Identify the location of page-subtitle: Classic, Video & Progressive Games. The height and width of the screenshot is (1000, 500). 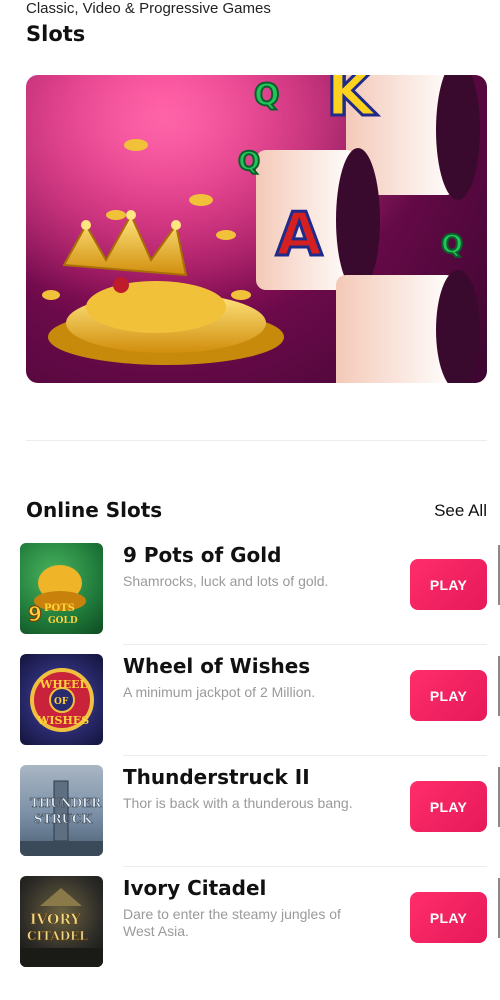
(148, 8).